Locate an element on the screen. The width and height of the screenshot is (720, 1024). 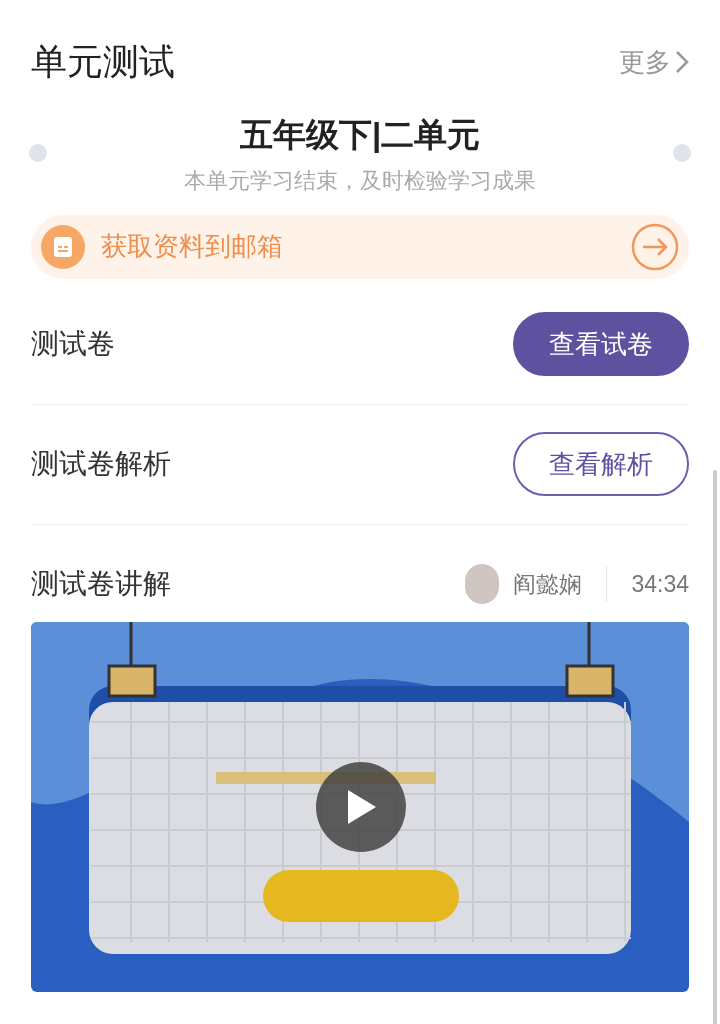
view-button: 查看解析 is located at coordinates (601, 464).